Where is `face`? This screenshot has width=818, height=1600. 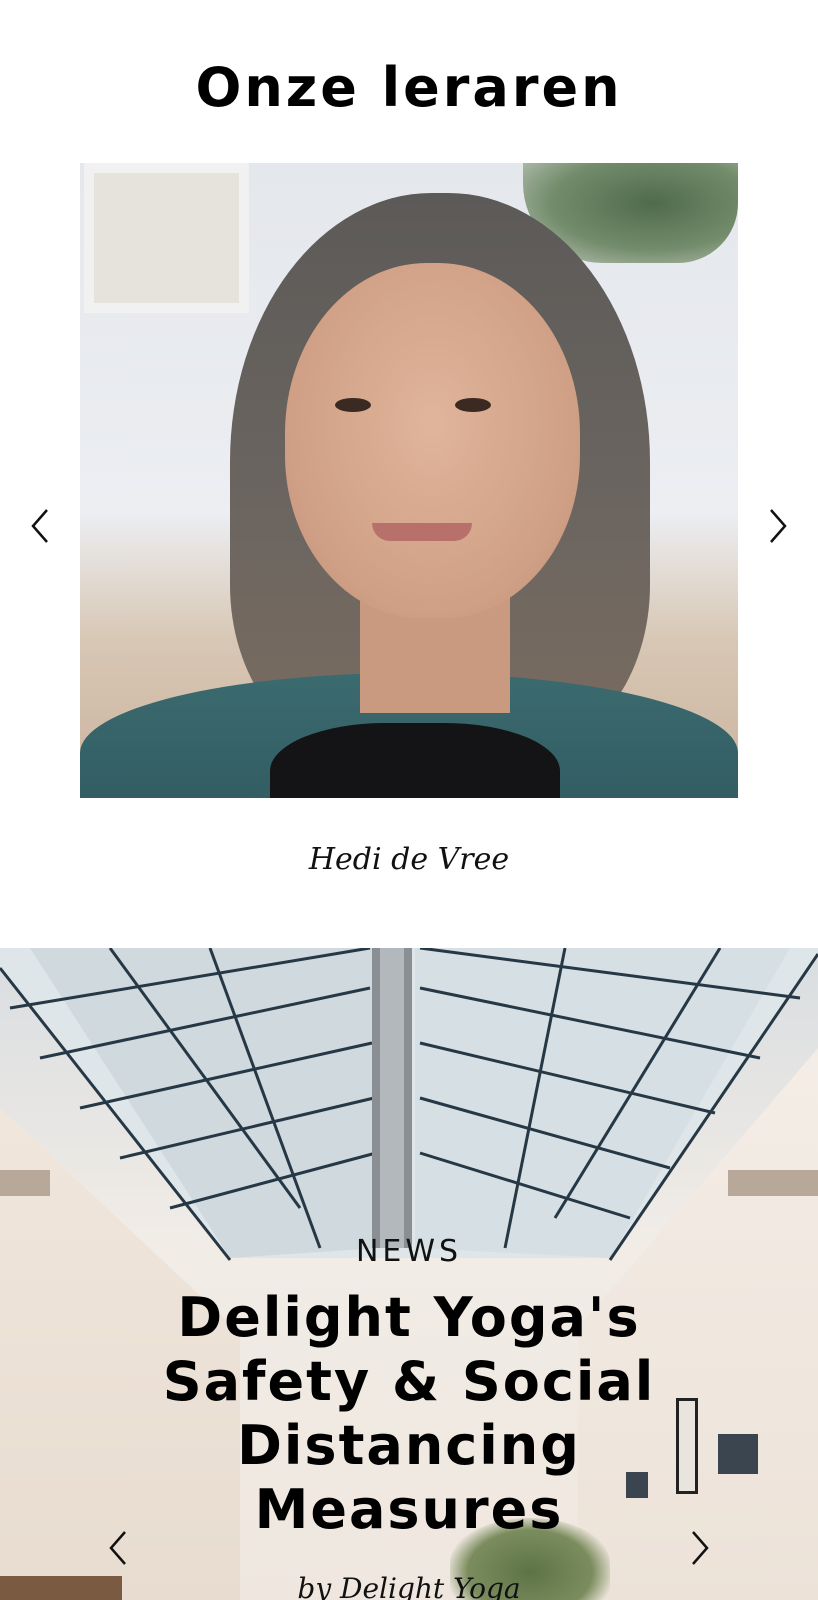
face is located at coordinates (432, 440).